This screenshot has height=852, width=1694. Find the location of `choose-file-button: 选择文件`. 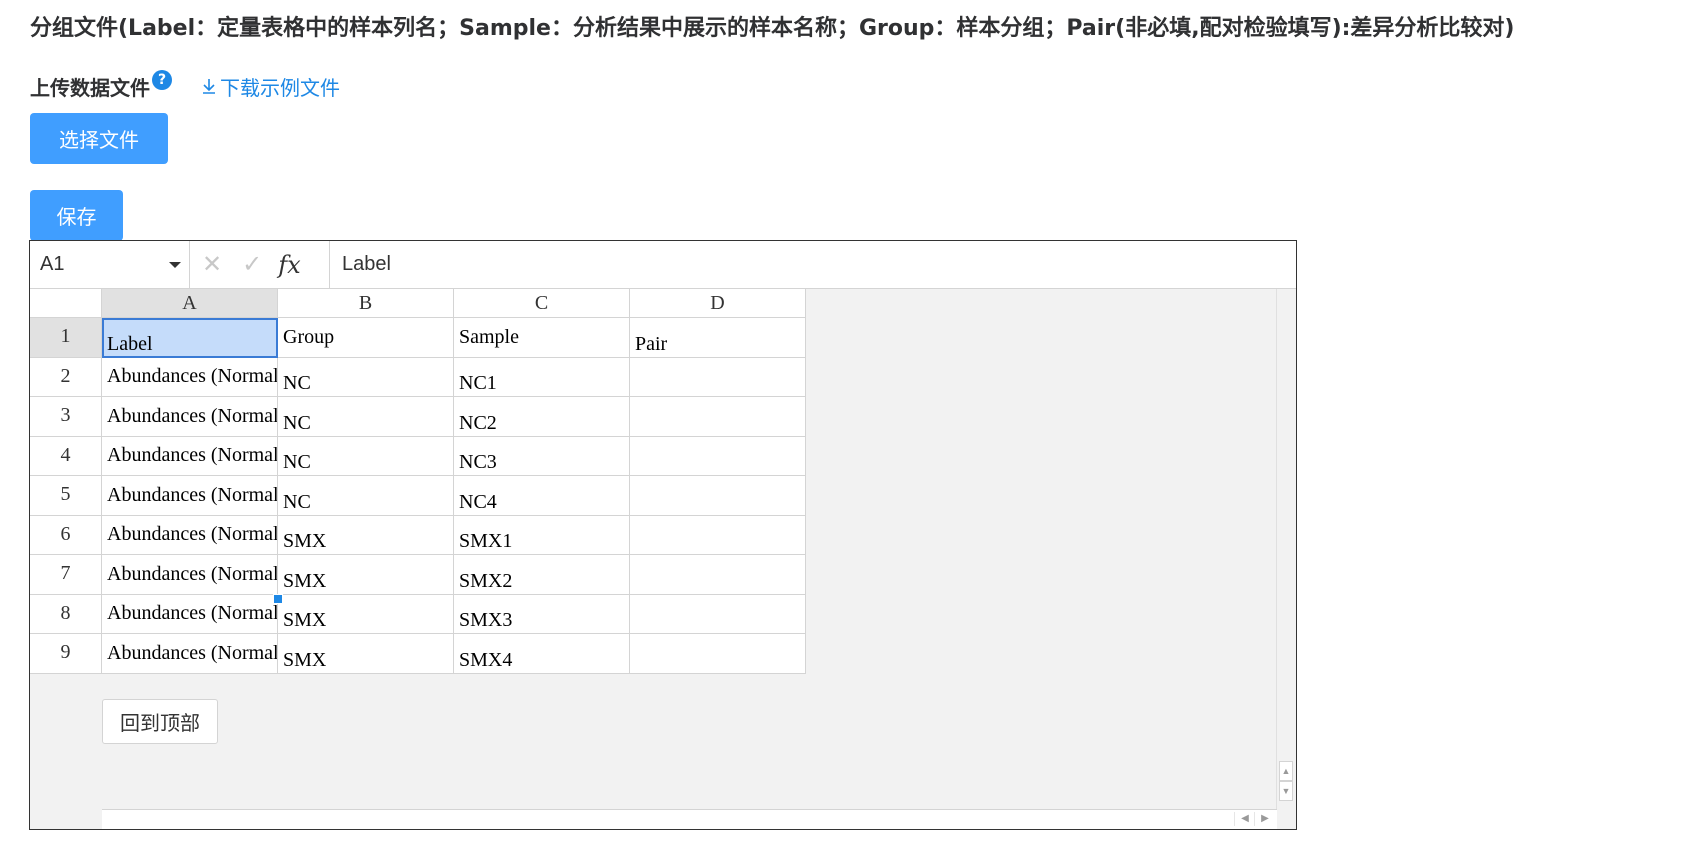

choose-file-button: 选择文件 is located at coordinates (99, 138).